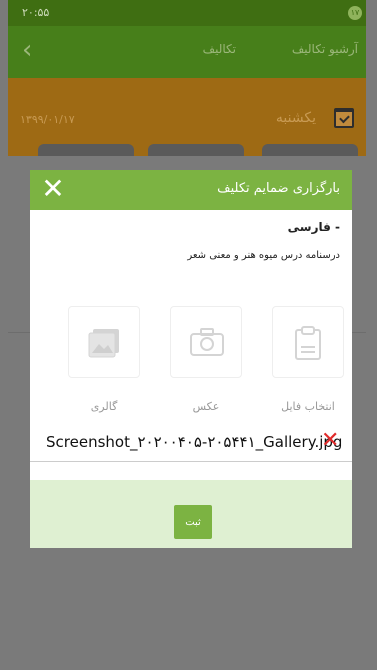  Describe the element at coordinates (206, 406) in the screenshot. I see `camera-label: عکس` at that location.